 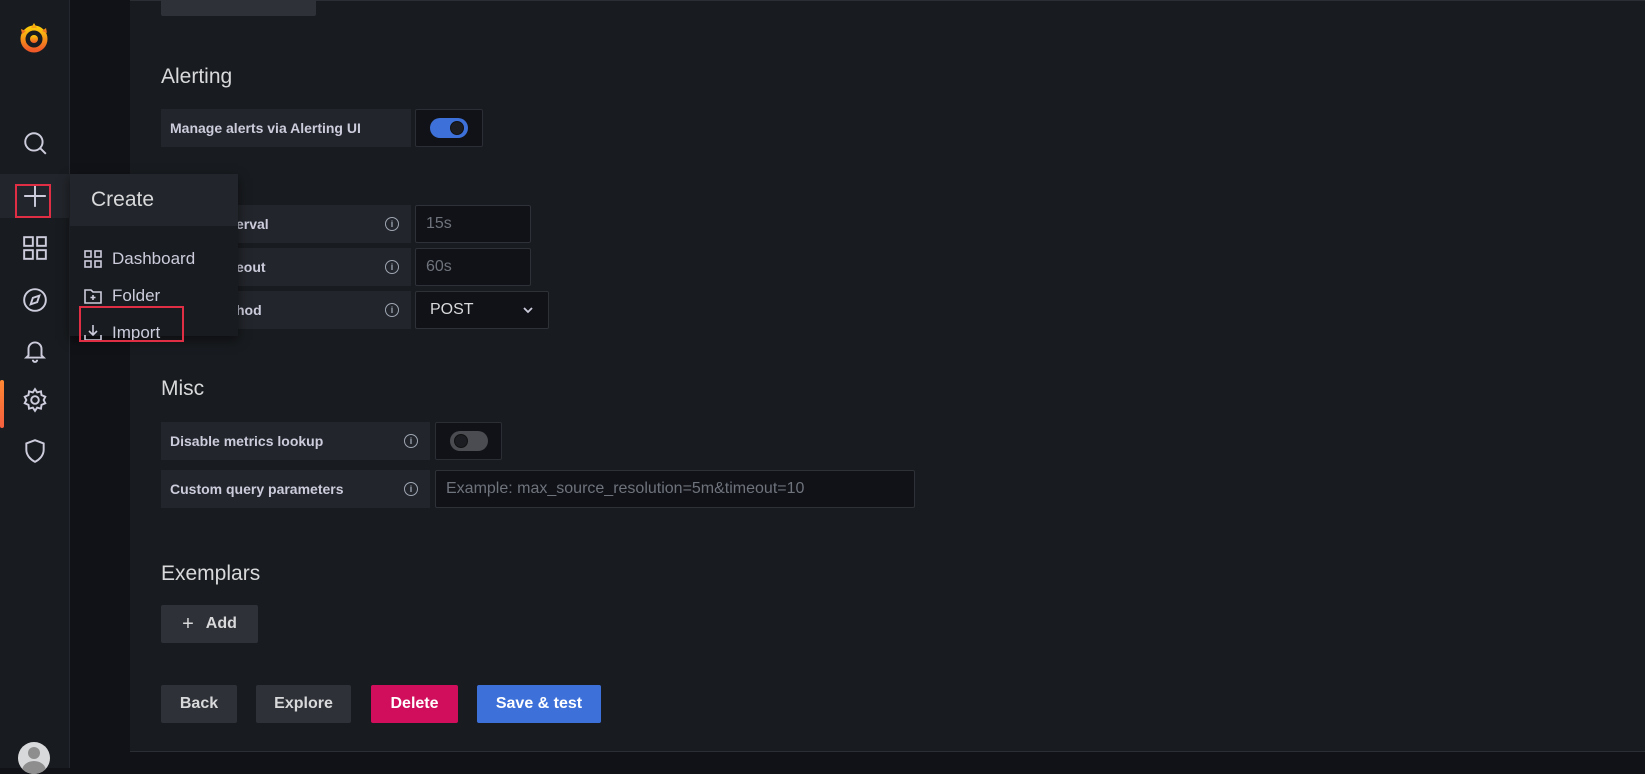 I want to click on menu-item-dashboard: Dashboard, so click(x=139, y=259).